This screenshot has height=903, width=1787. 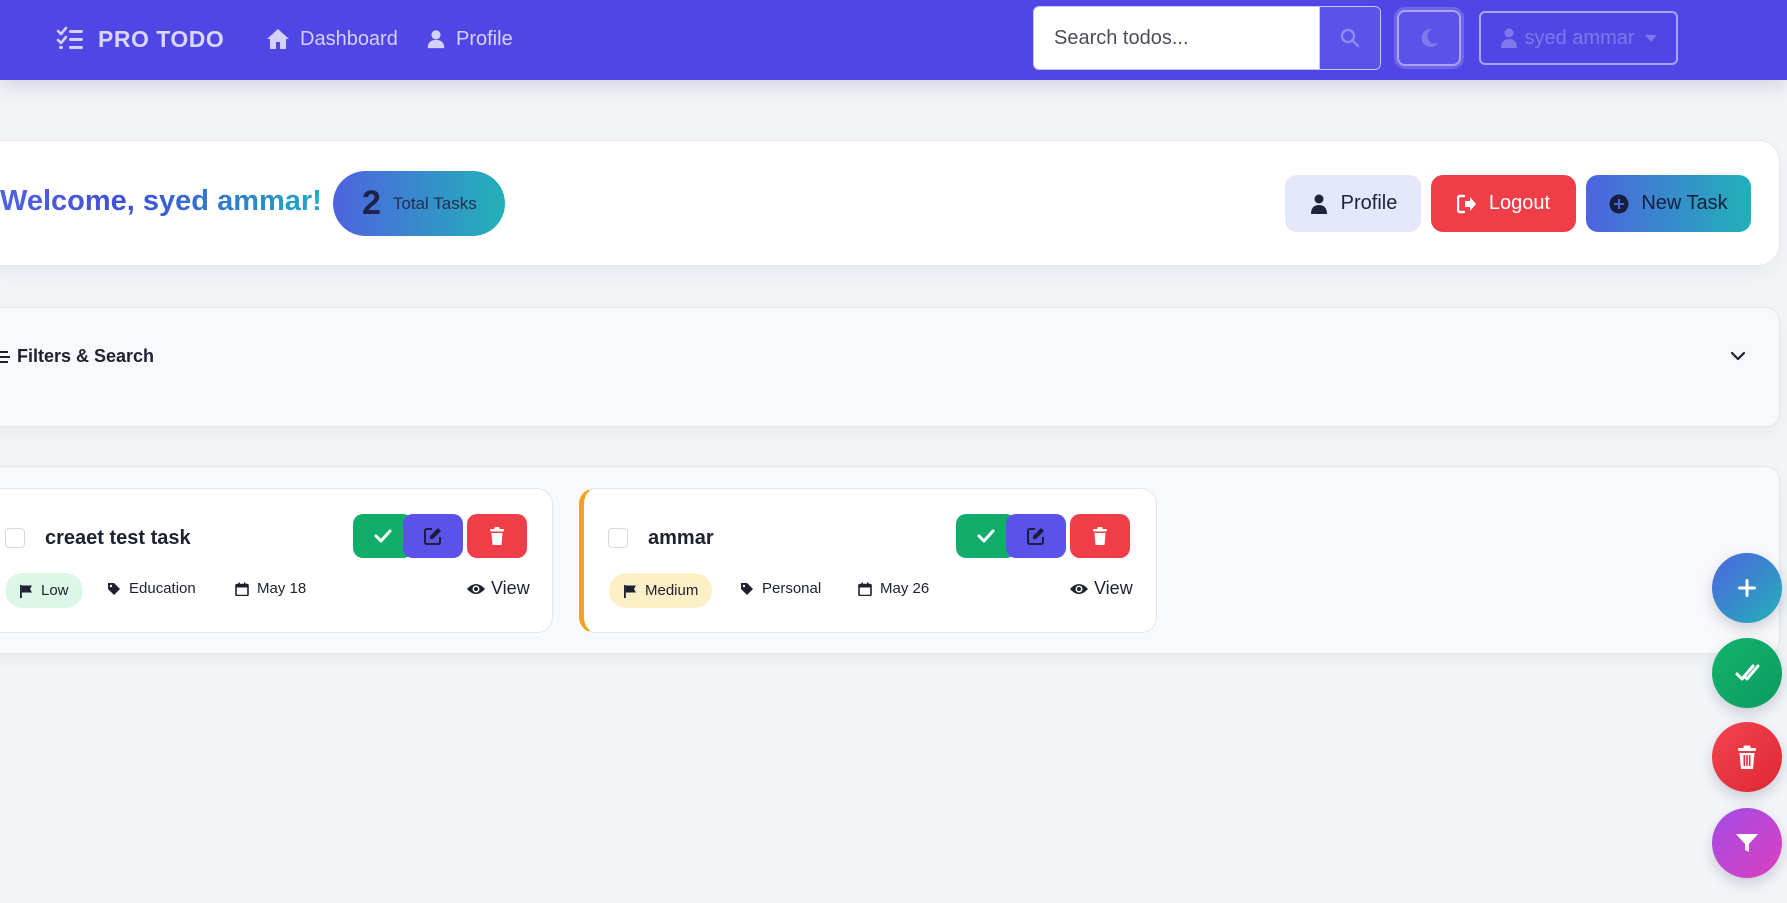 I want to click on chevron-down-icon, so click(x=1738, y=356).